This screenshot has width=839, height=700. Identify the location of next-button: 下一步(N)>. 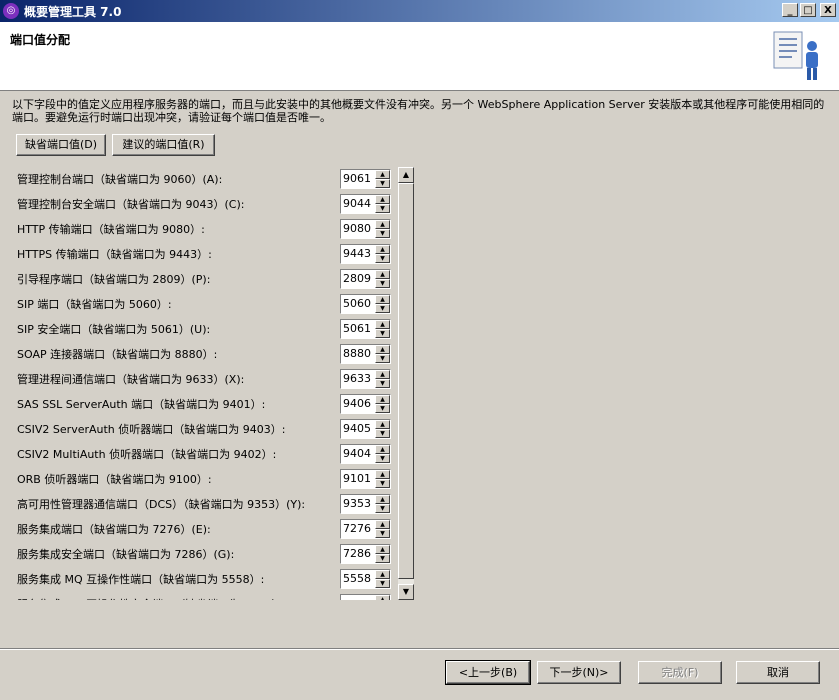
(579, 672).